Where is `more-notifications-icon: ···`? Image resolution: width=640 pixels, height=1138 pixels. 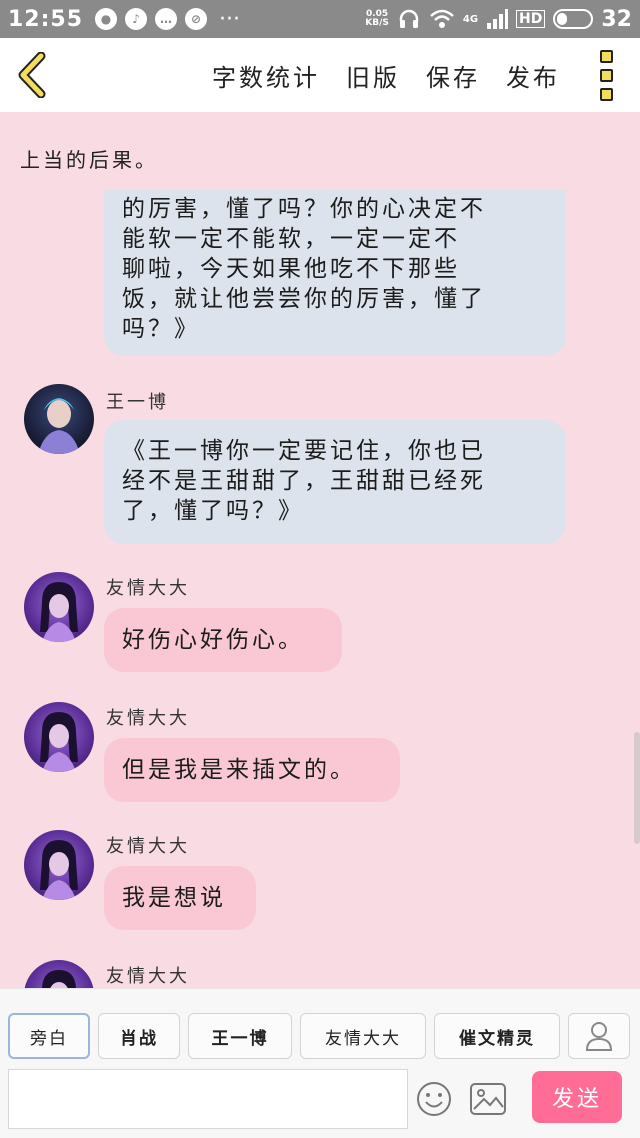
more-notifications-icon: ··· is located at coordinates (230, 19).